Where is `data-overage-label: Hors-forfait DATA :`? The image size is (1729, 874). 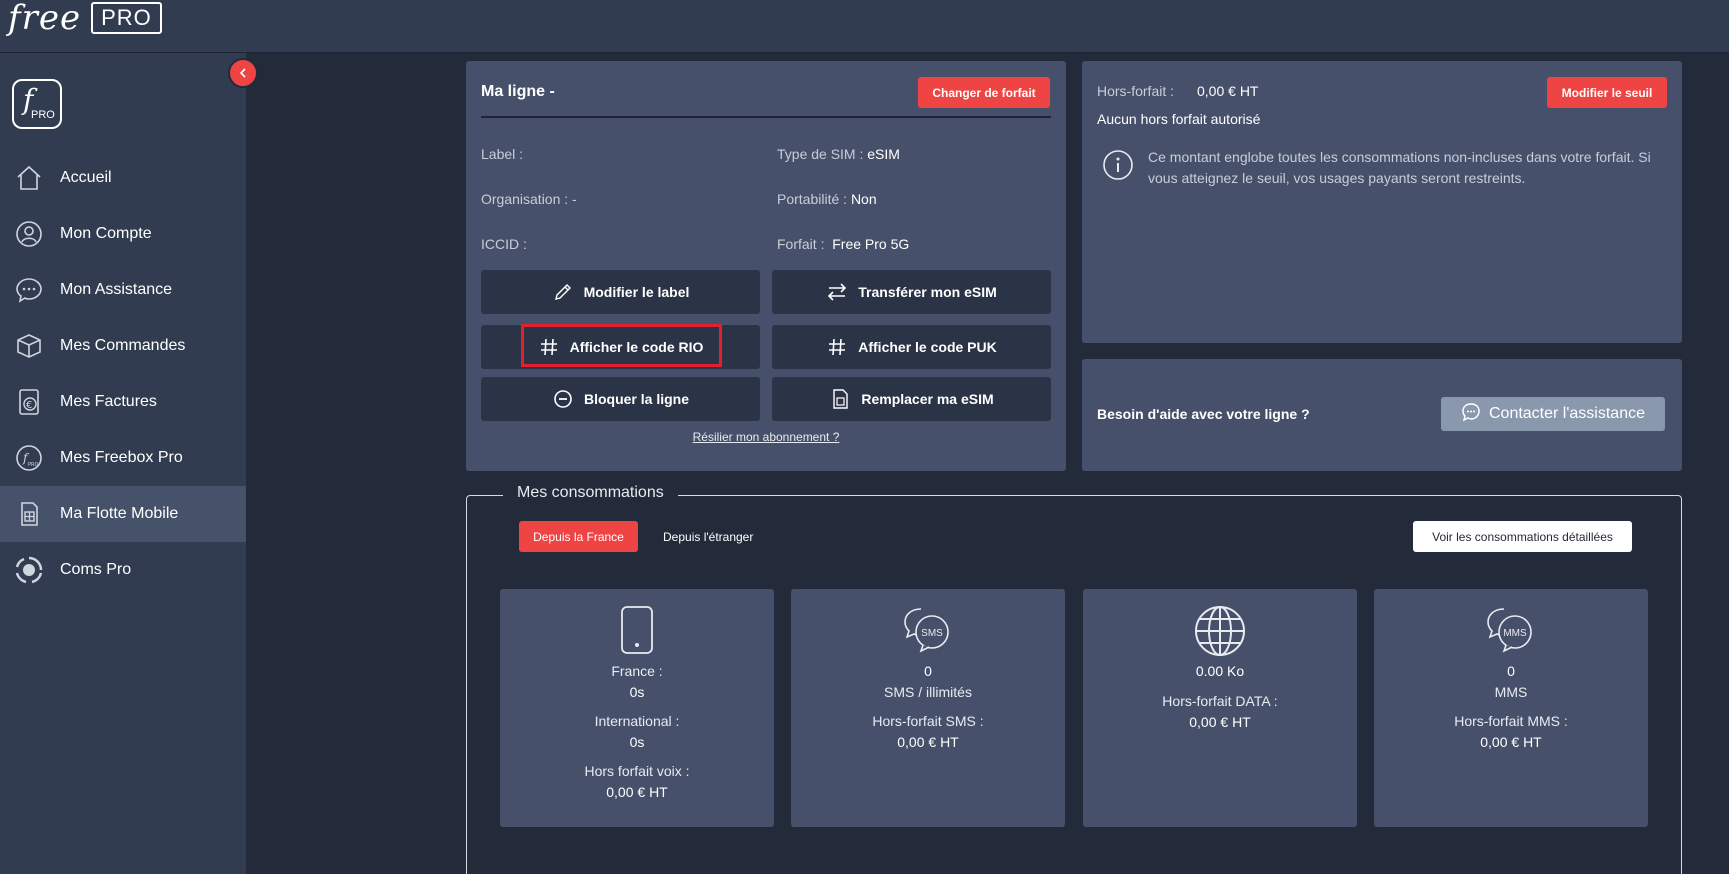
data-overage-label: Hors-forfait DATA : is located at coordinates (1220, 701).